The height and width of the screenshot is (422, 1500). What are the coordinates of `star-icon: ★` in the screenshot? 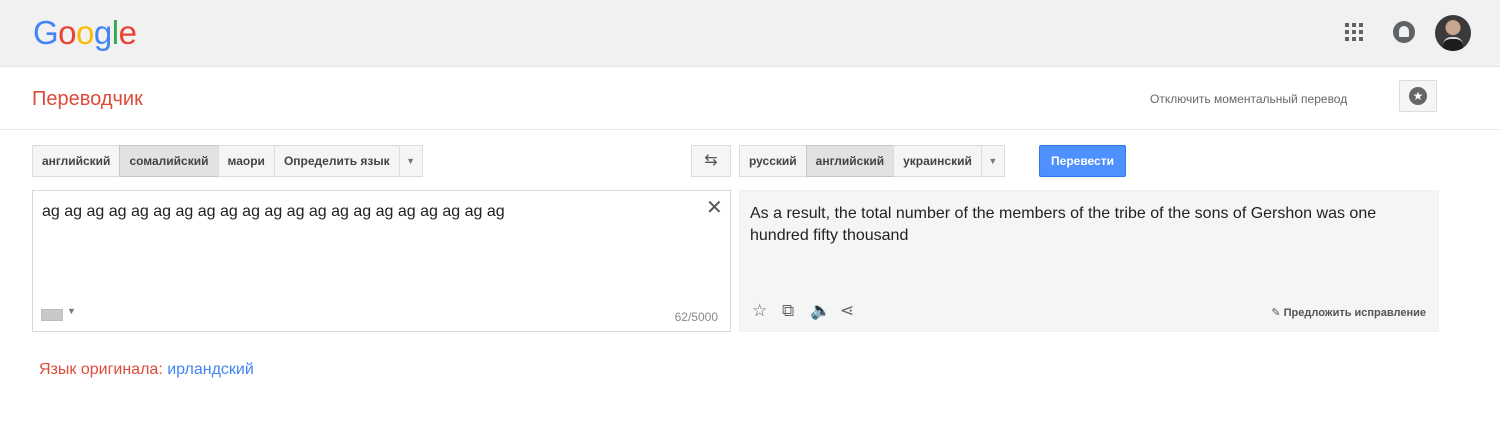 It's located at (1418, 96).